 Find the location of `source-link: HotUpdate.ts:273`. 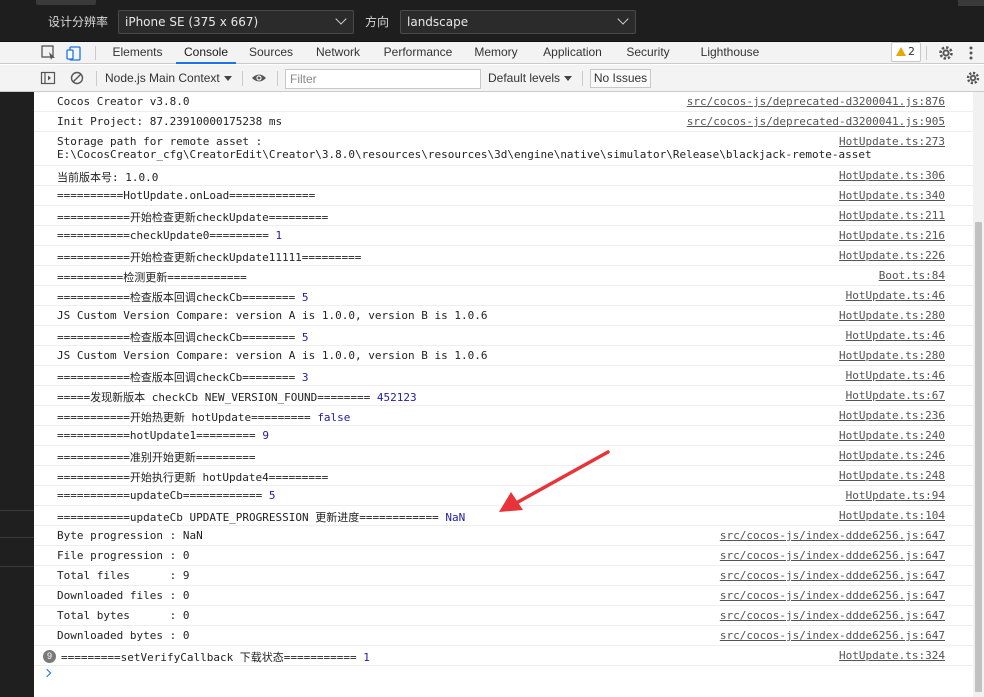

source-link: HotUpdate.ts:273 is located at coordinates (892, 141).